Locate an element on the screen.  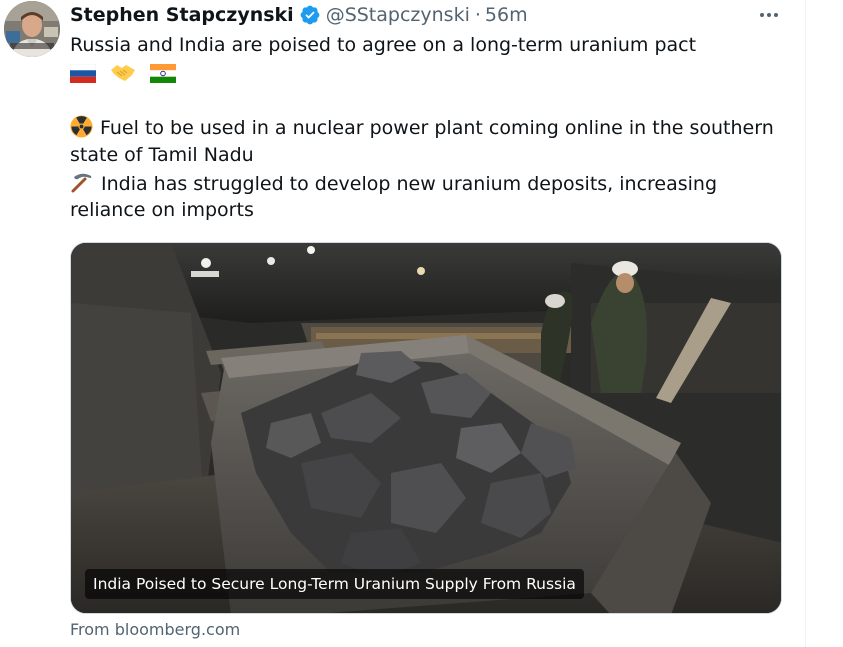
russia-flag-icon is located at coordinates (83, 73).